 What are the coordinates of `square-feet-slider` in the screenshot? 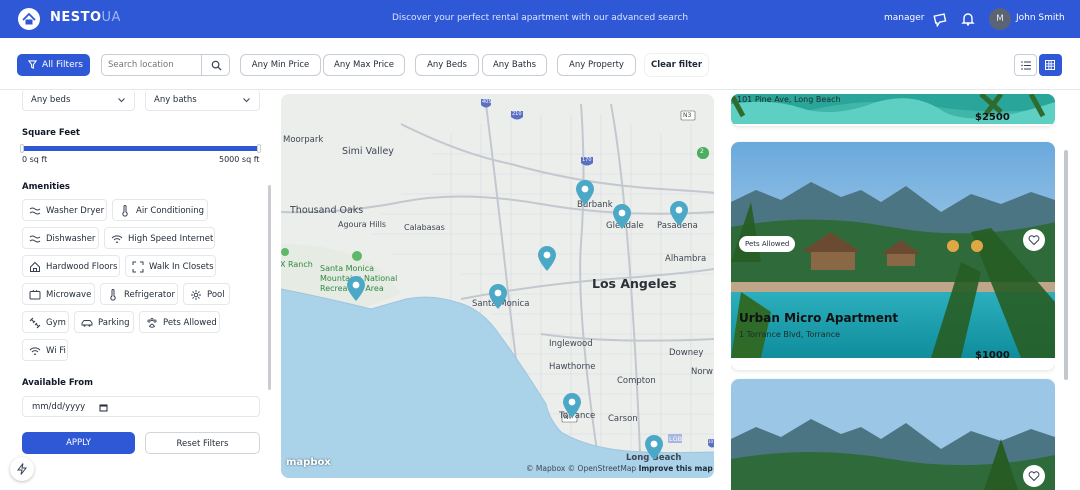 It's located at (141, 148).